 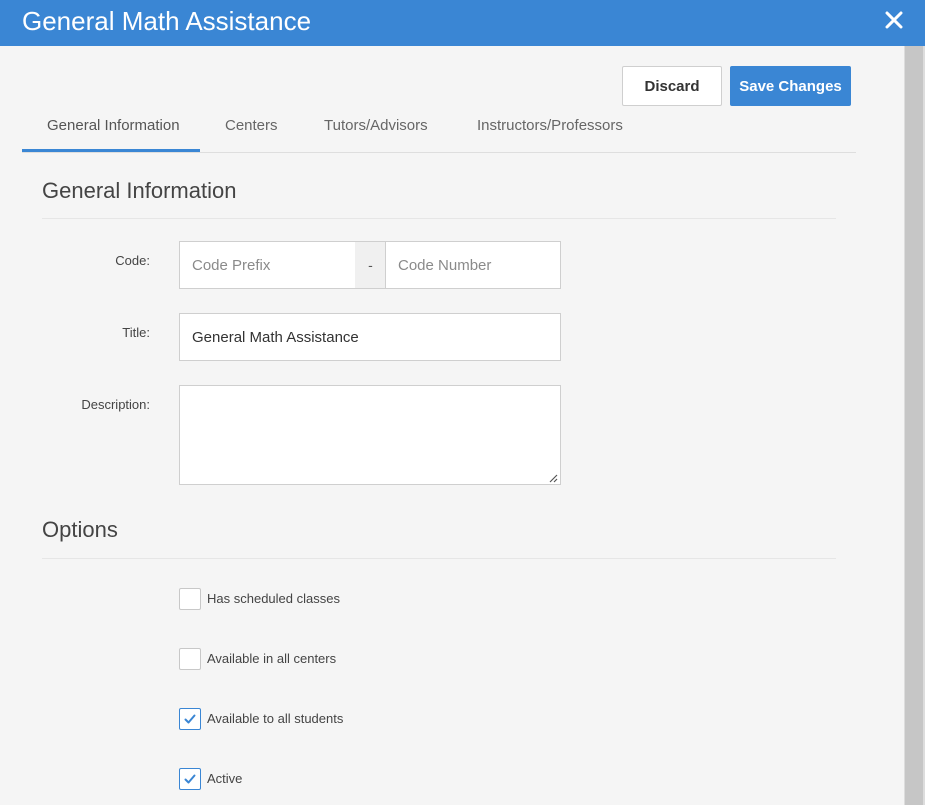 I want to click on section-heading-options: Options, so click(x=80, y=529).